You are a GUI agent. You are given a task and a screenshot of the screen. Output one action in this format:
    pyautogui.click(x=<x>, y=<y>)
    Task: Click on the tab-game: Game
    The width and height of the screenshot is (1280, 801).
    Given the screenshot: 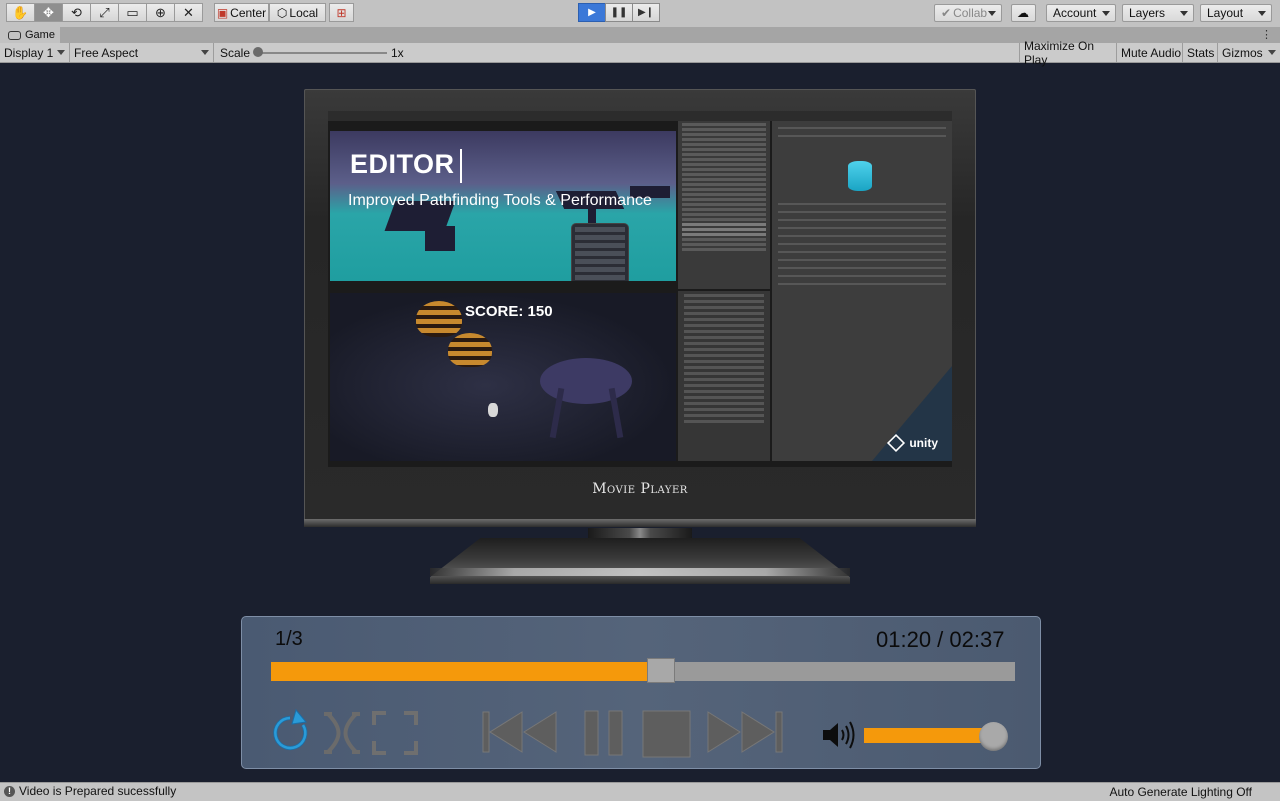 What is the action you would take?
    pyautogui.click(x=30, y=35)
    